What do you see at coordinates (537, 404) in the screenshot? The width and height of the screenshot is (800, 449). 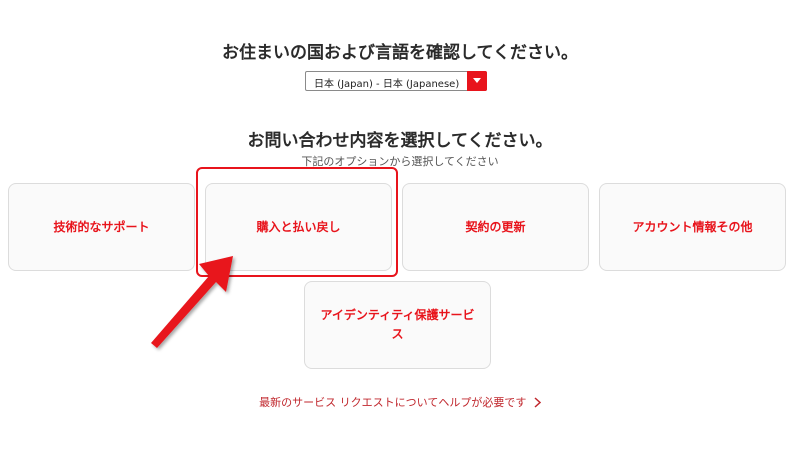 I see `chevron-right-icon` at bounding box center [537, 404].